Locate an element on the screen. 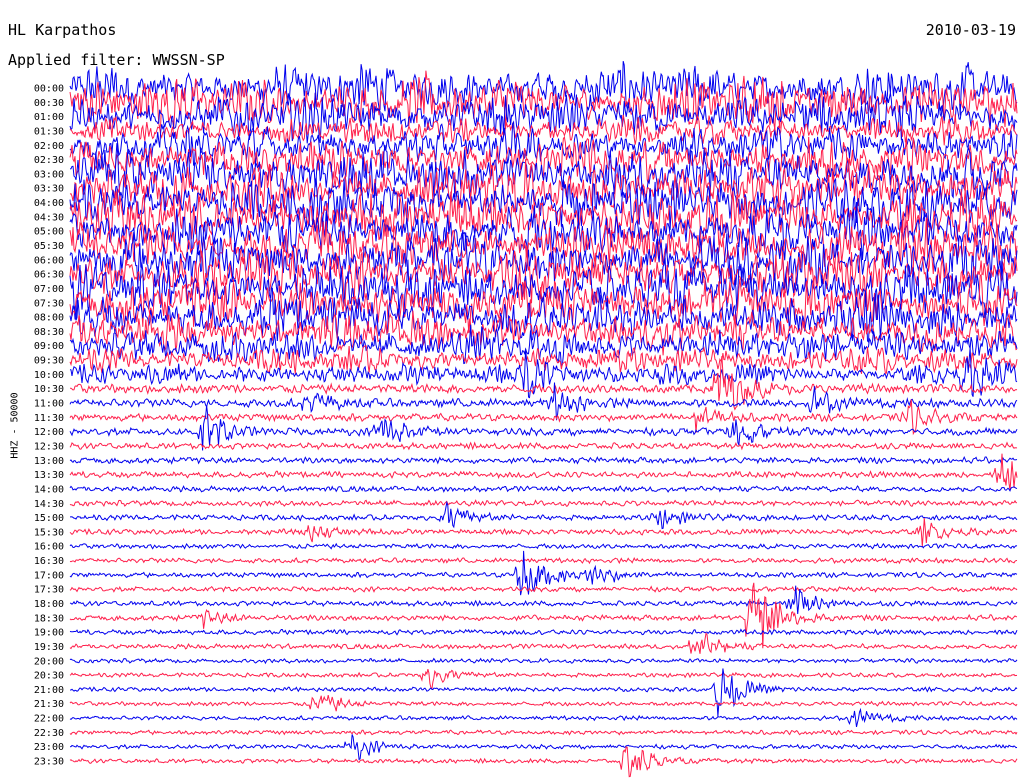 This screenshot has width=1024, height=780. tick-label: 19:30 is located at coordinates (49, 647).